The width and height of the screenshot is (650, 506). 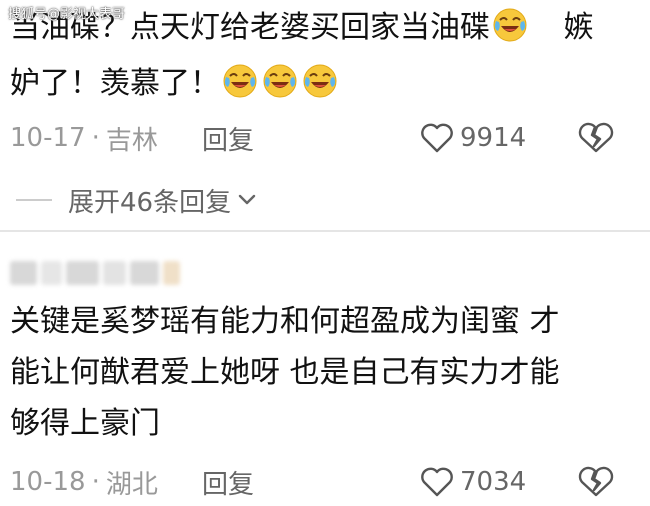 I want to click on comment-1-meta: 10-17 · 吉林 回复 9914, so click(x=325, y=138).